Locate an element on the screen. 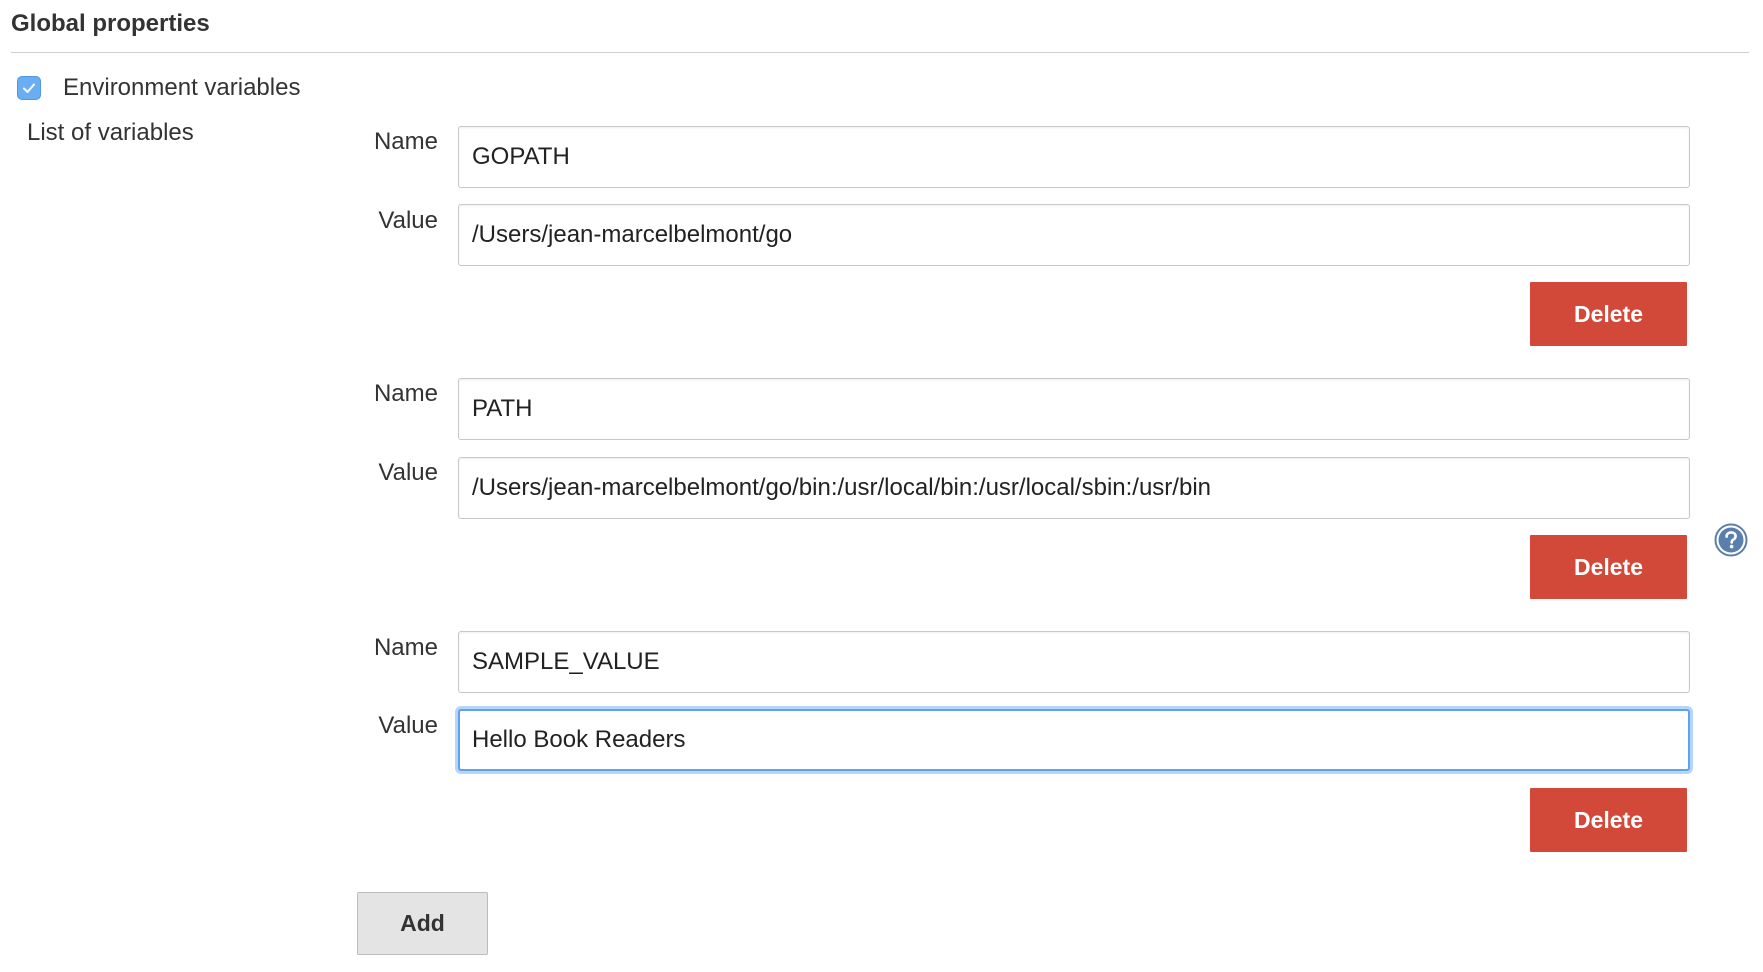 The image size is (1763, 972). environment-variables-toggle: Environment variables is located at coordinates (158, 88).